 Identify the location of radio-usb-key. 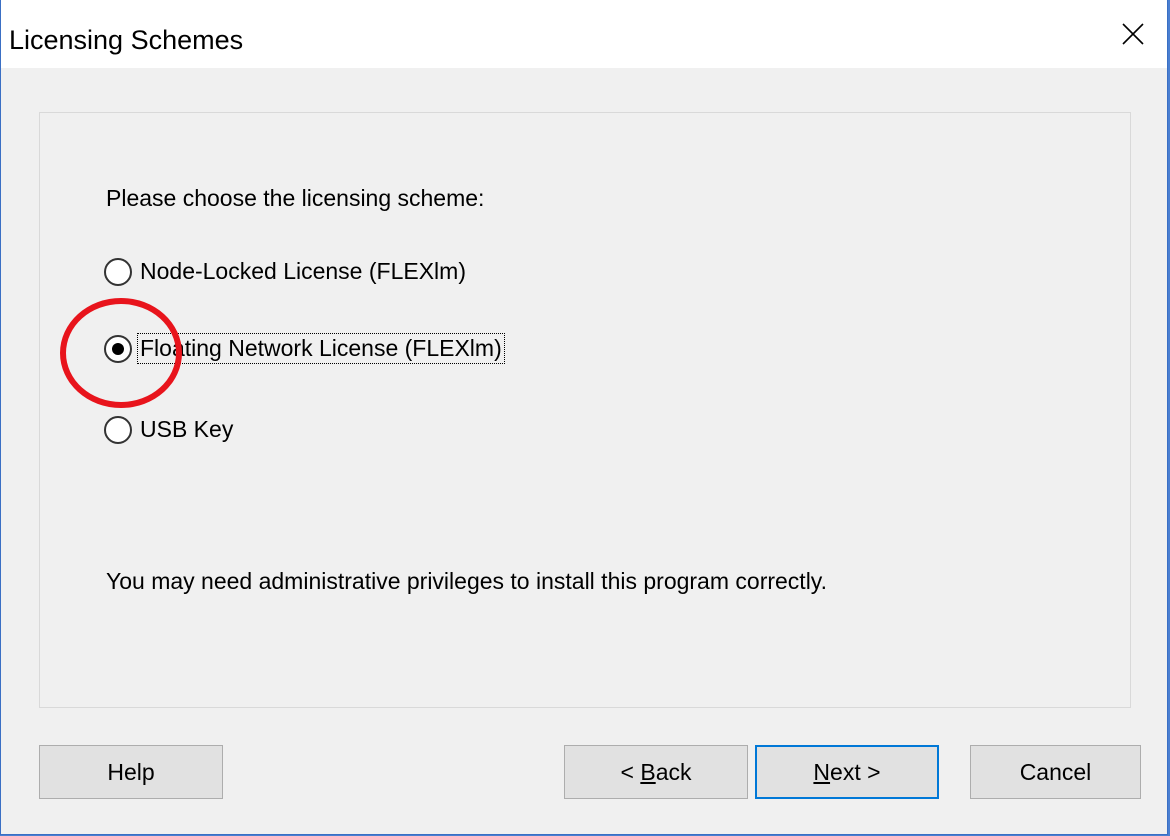
(118, 429).